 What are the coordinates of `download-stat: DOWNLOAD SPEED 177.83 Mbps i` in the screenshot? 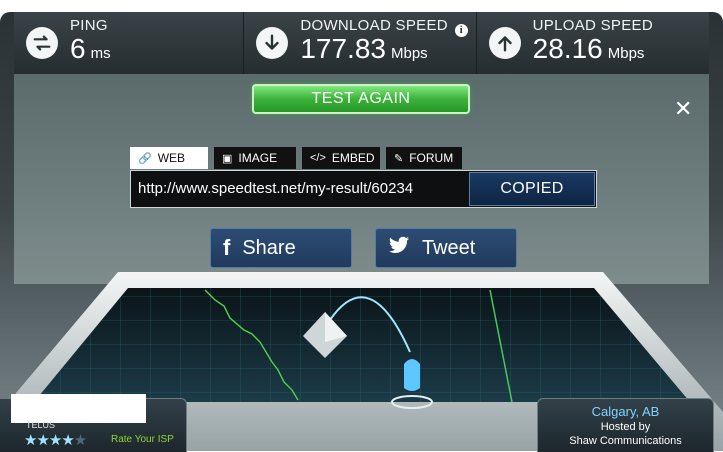 It's located at (360, 43).